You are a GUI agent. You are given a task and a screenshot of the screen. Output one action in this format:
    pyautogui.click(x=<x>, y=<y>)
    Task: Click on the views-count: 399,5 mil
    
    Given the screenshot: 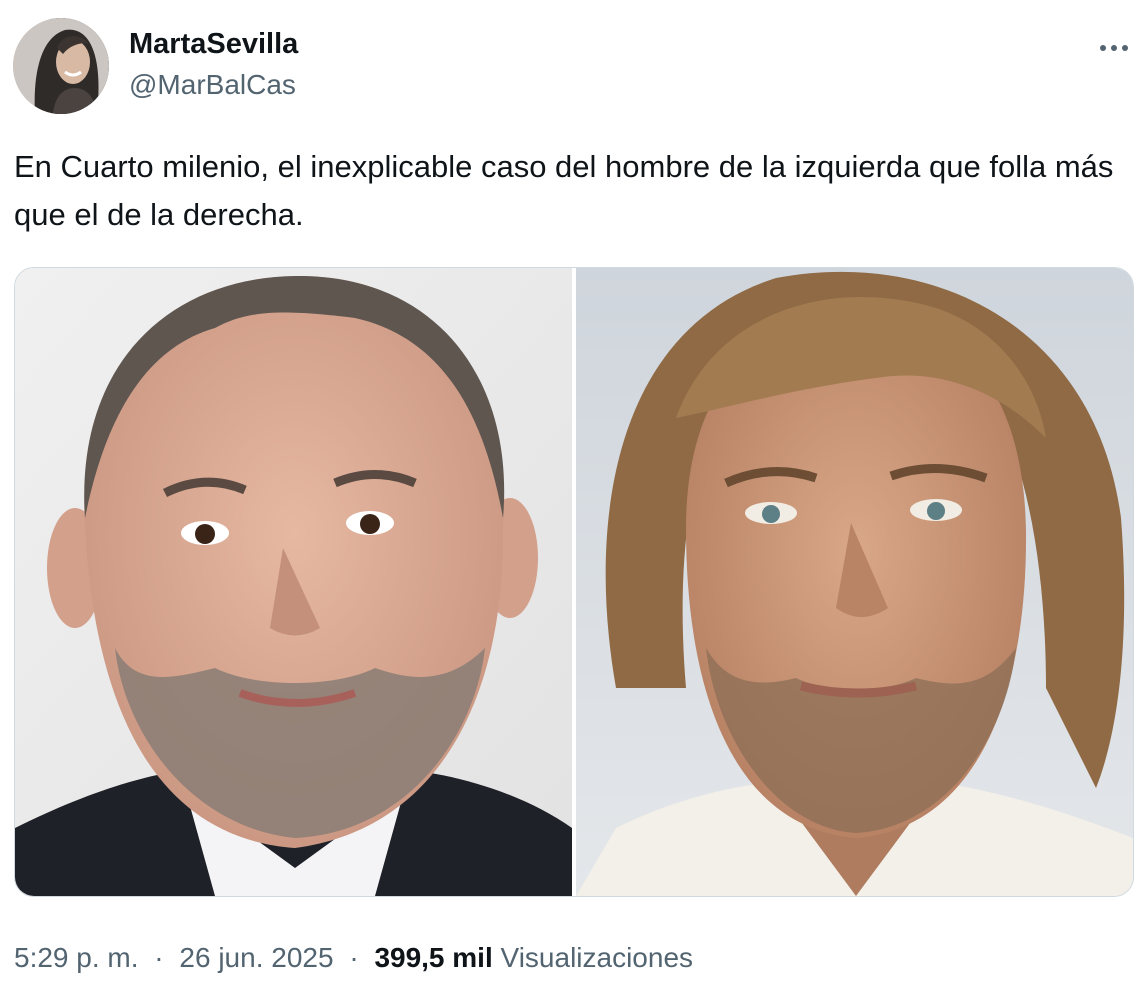 What is the action you would take?
    pyautogui.click(x=433, y=957)
    